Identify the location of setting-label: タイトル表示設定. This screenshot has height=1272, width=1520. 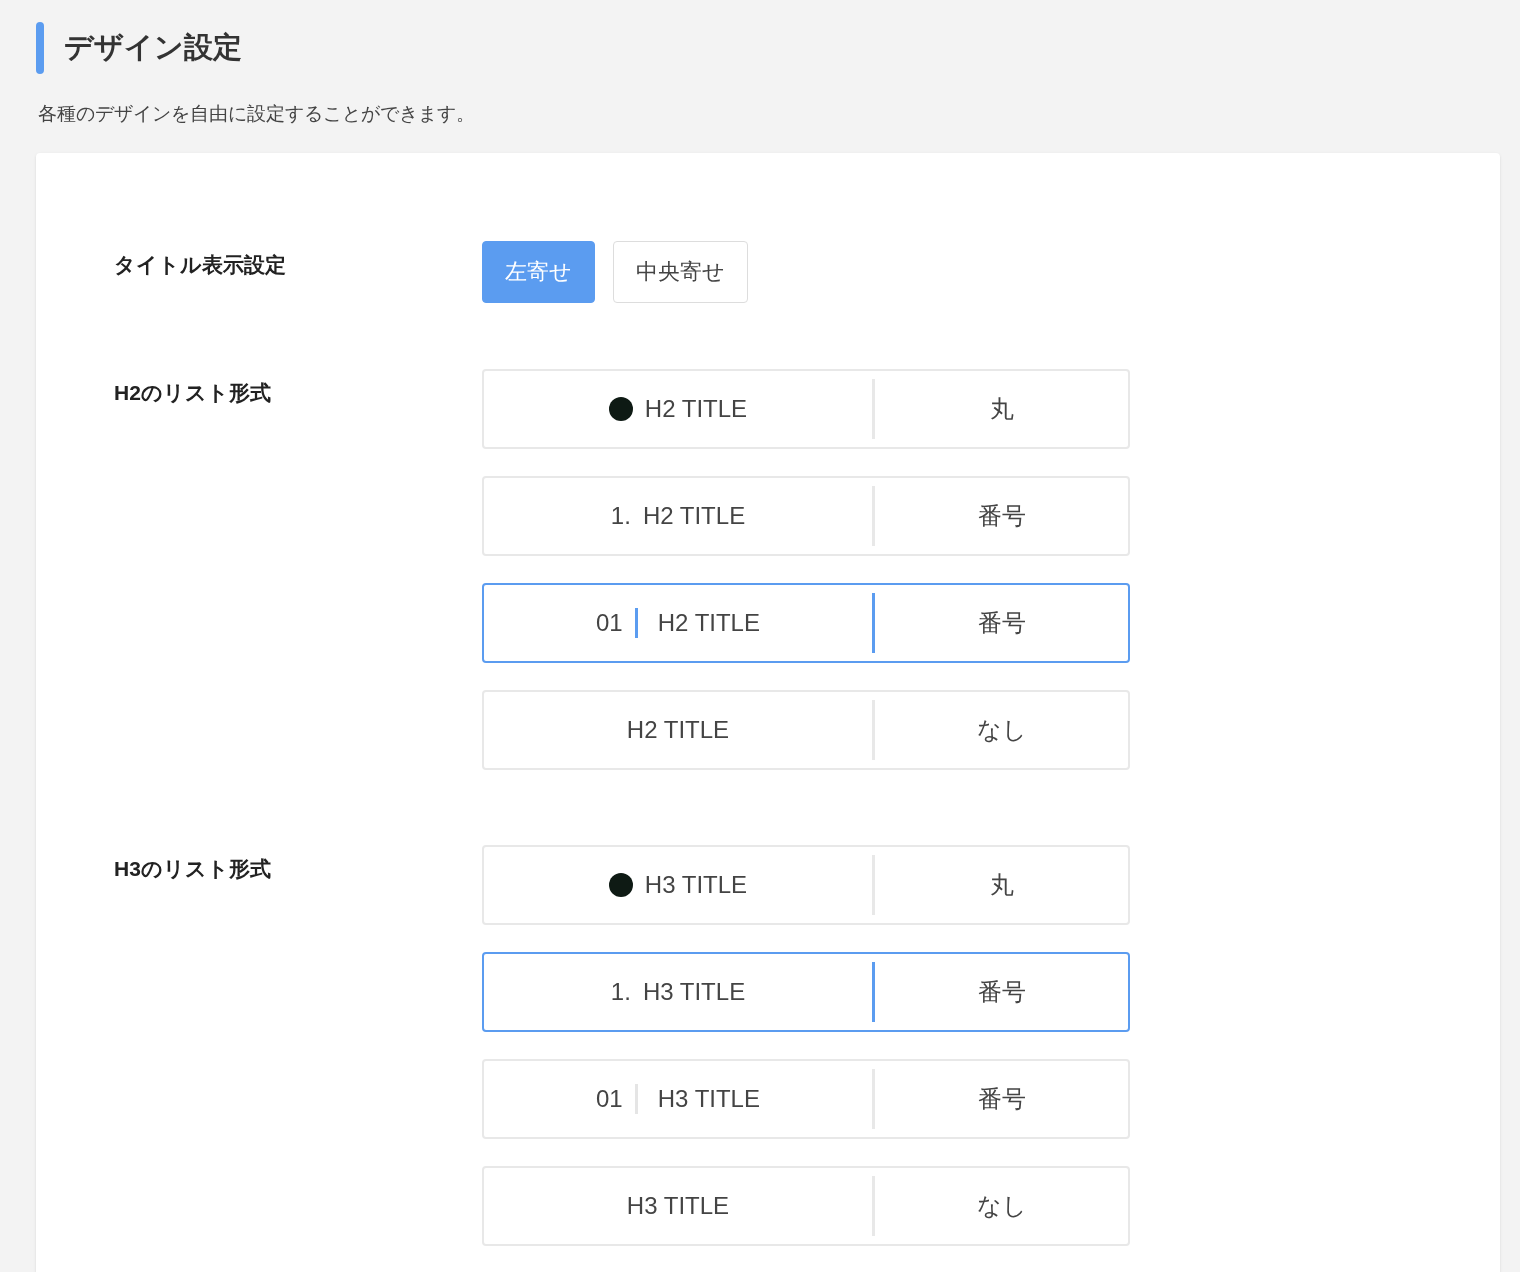
(200, 264).